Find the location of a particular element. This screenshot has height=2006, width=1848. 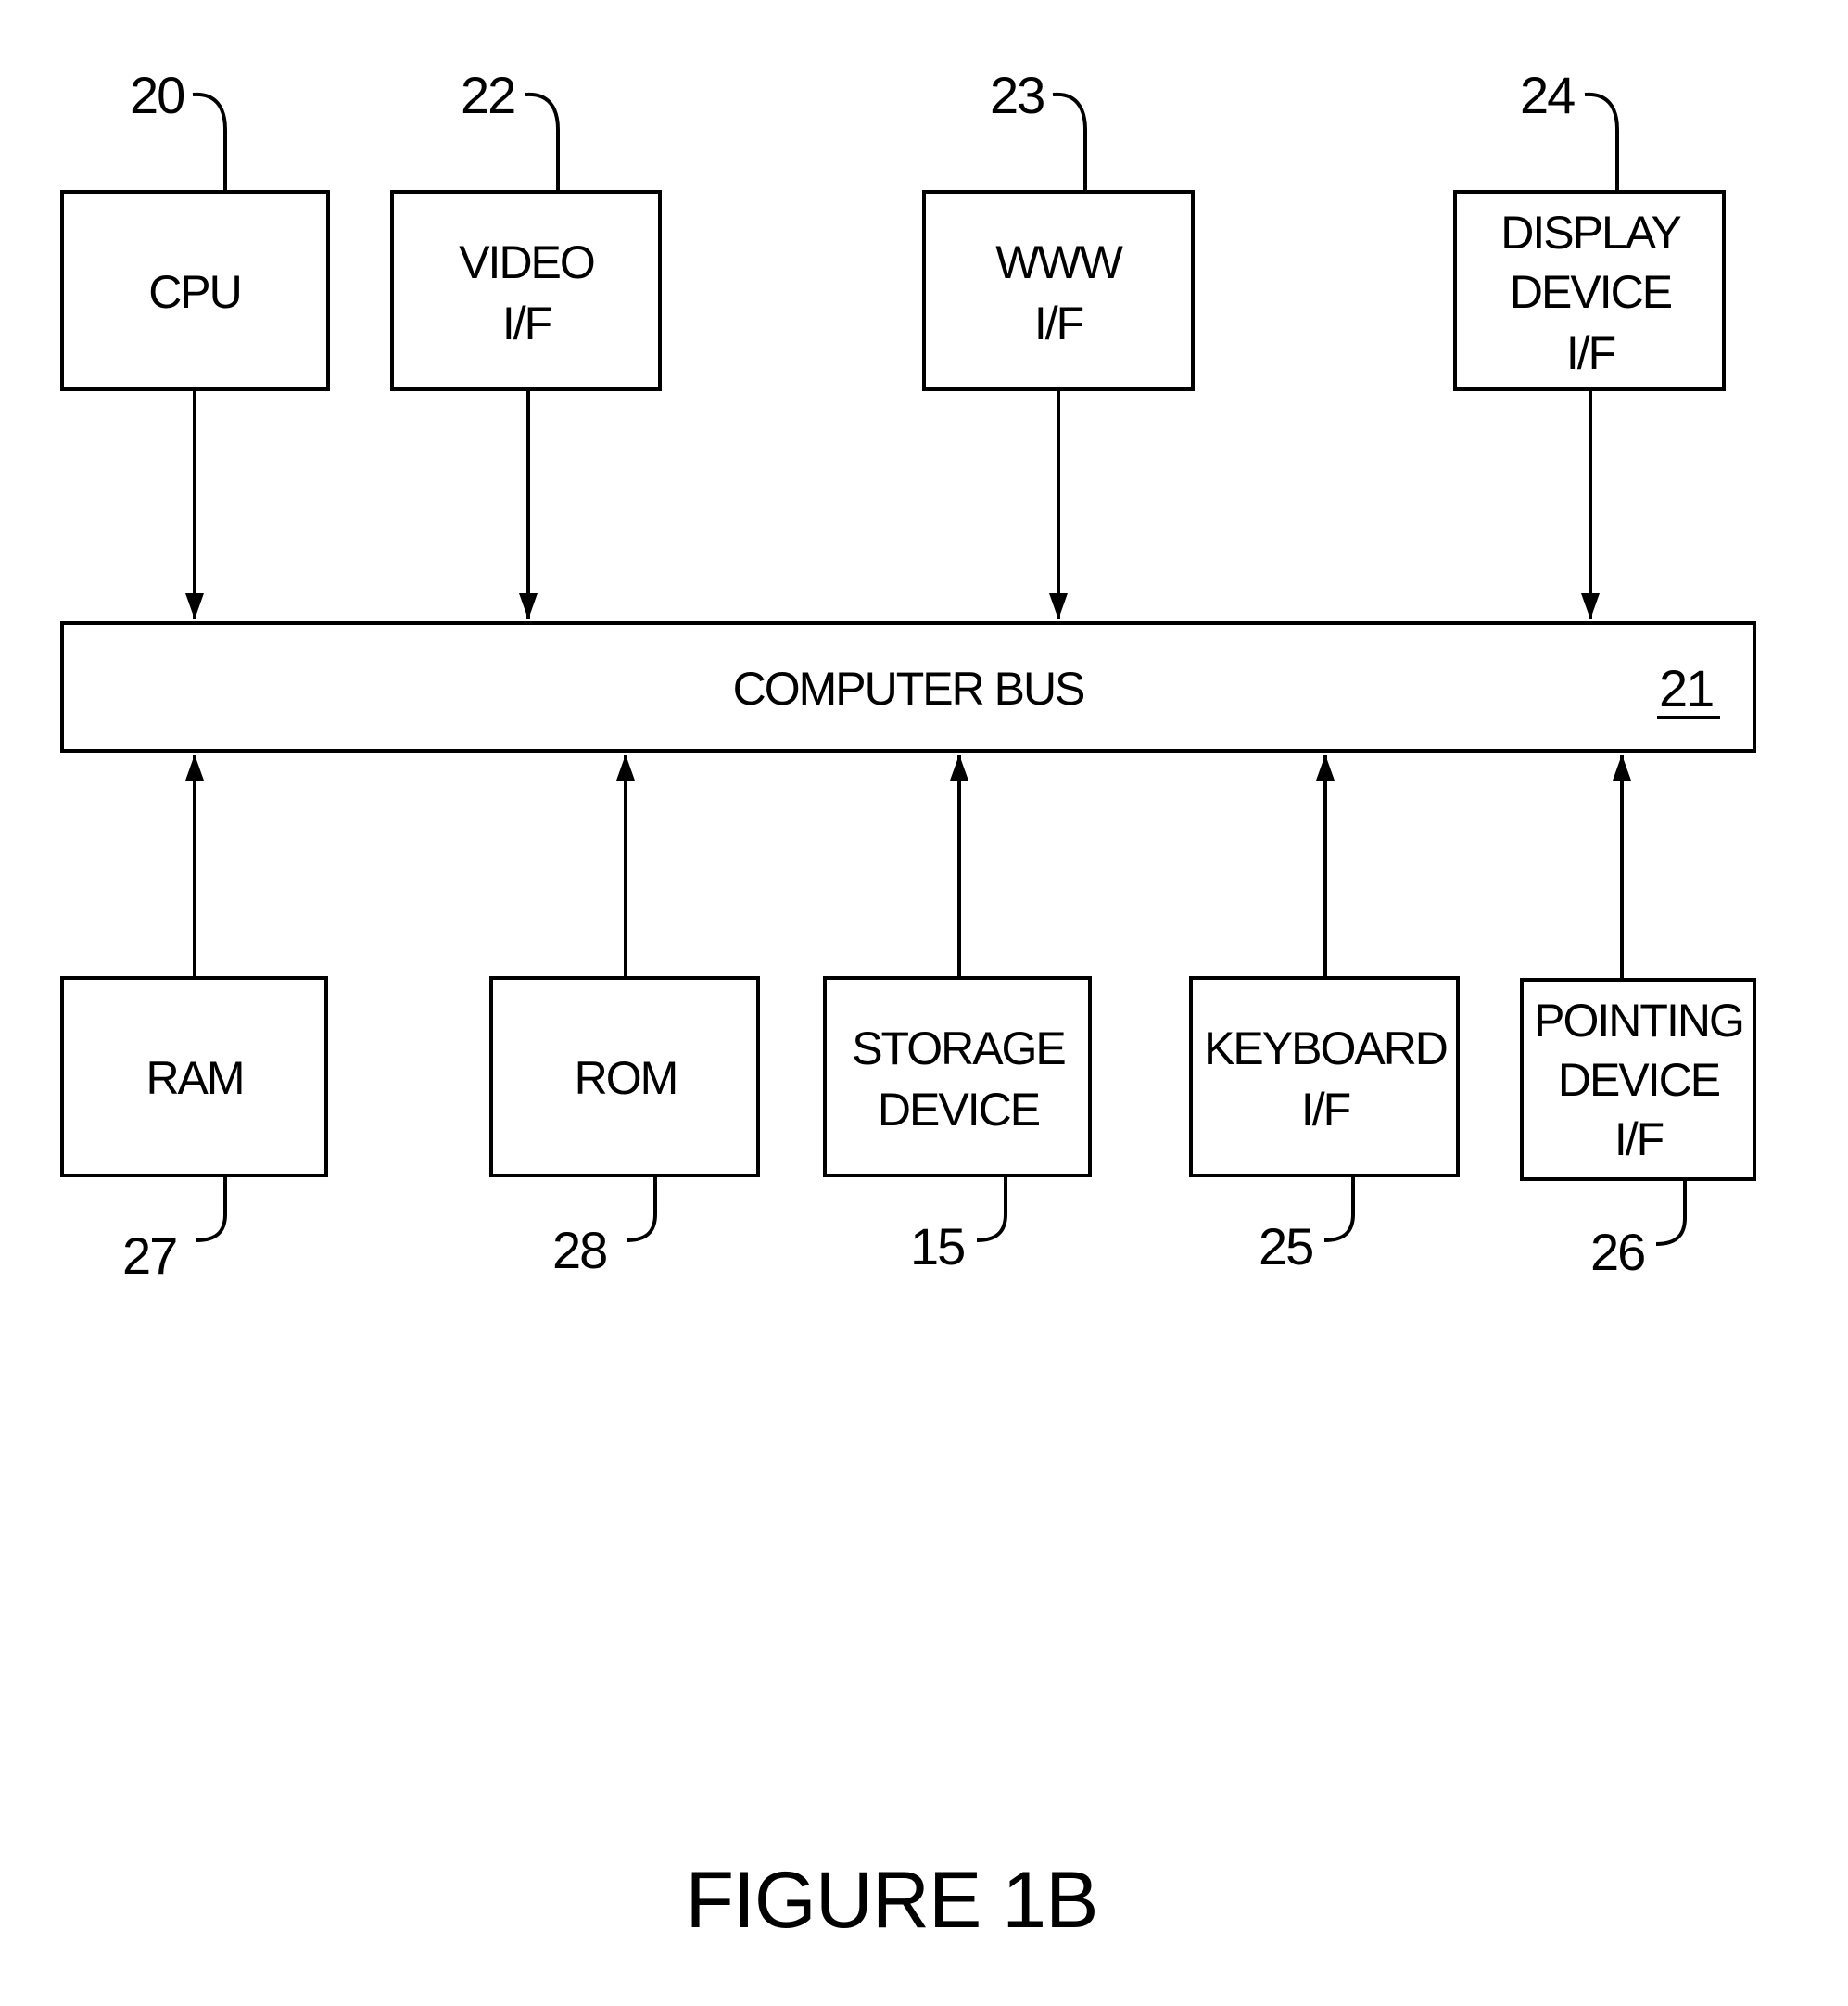

component-www: WWW I/F 23 is located at coordinates (1058, 342).